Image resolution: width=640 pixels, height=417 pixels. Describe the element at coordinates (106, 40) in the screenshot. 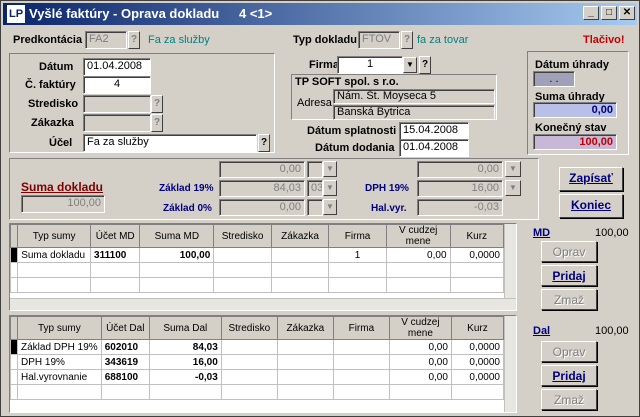

I see `predkontacia-field: FA2` at that location.